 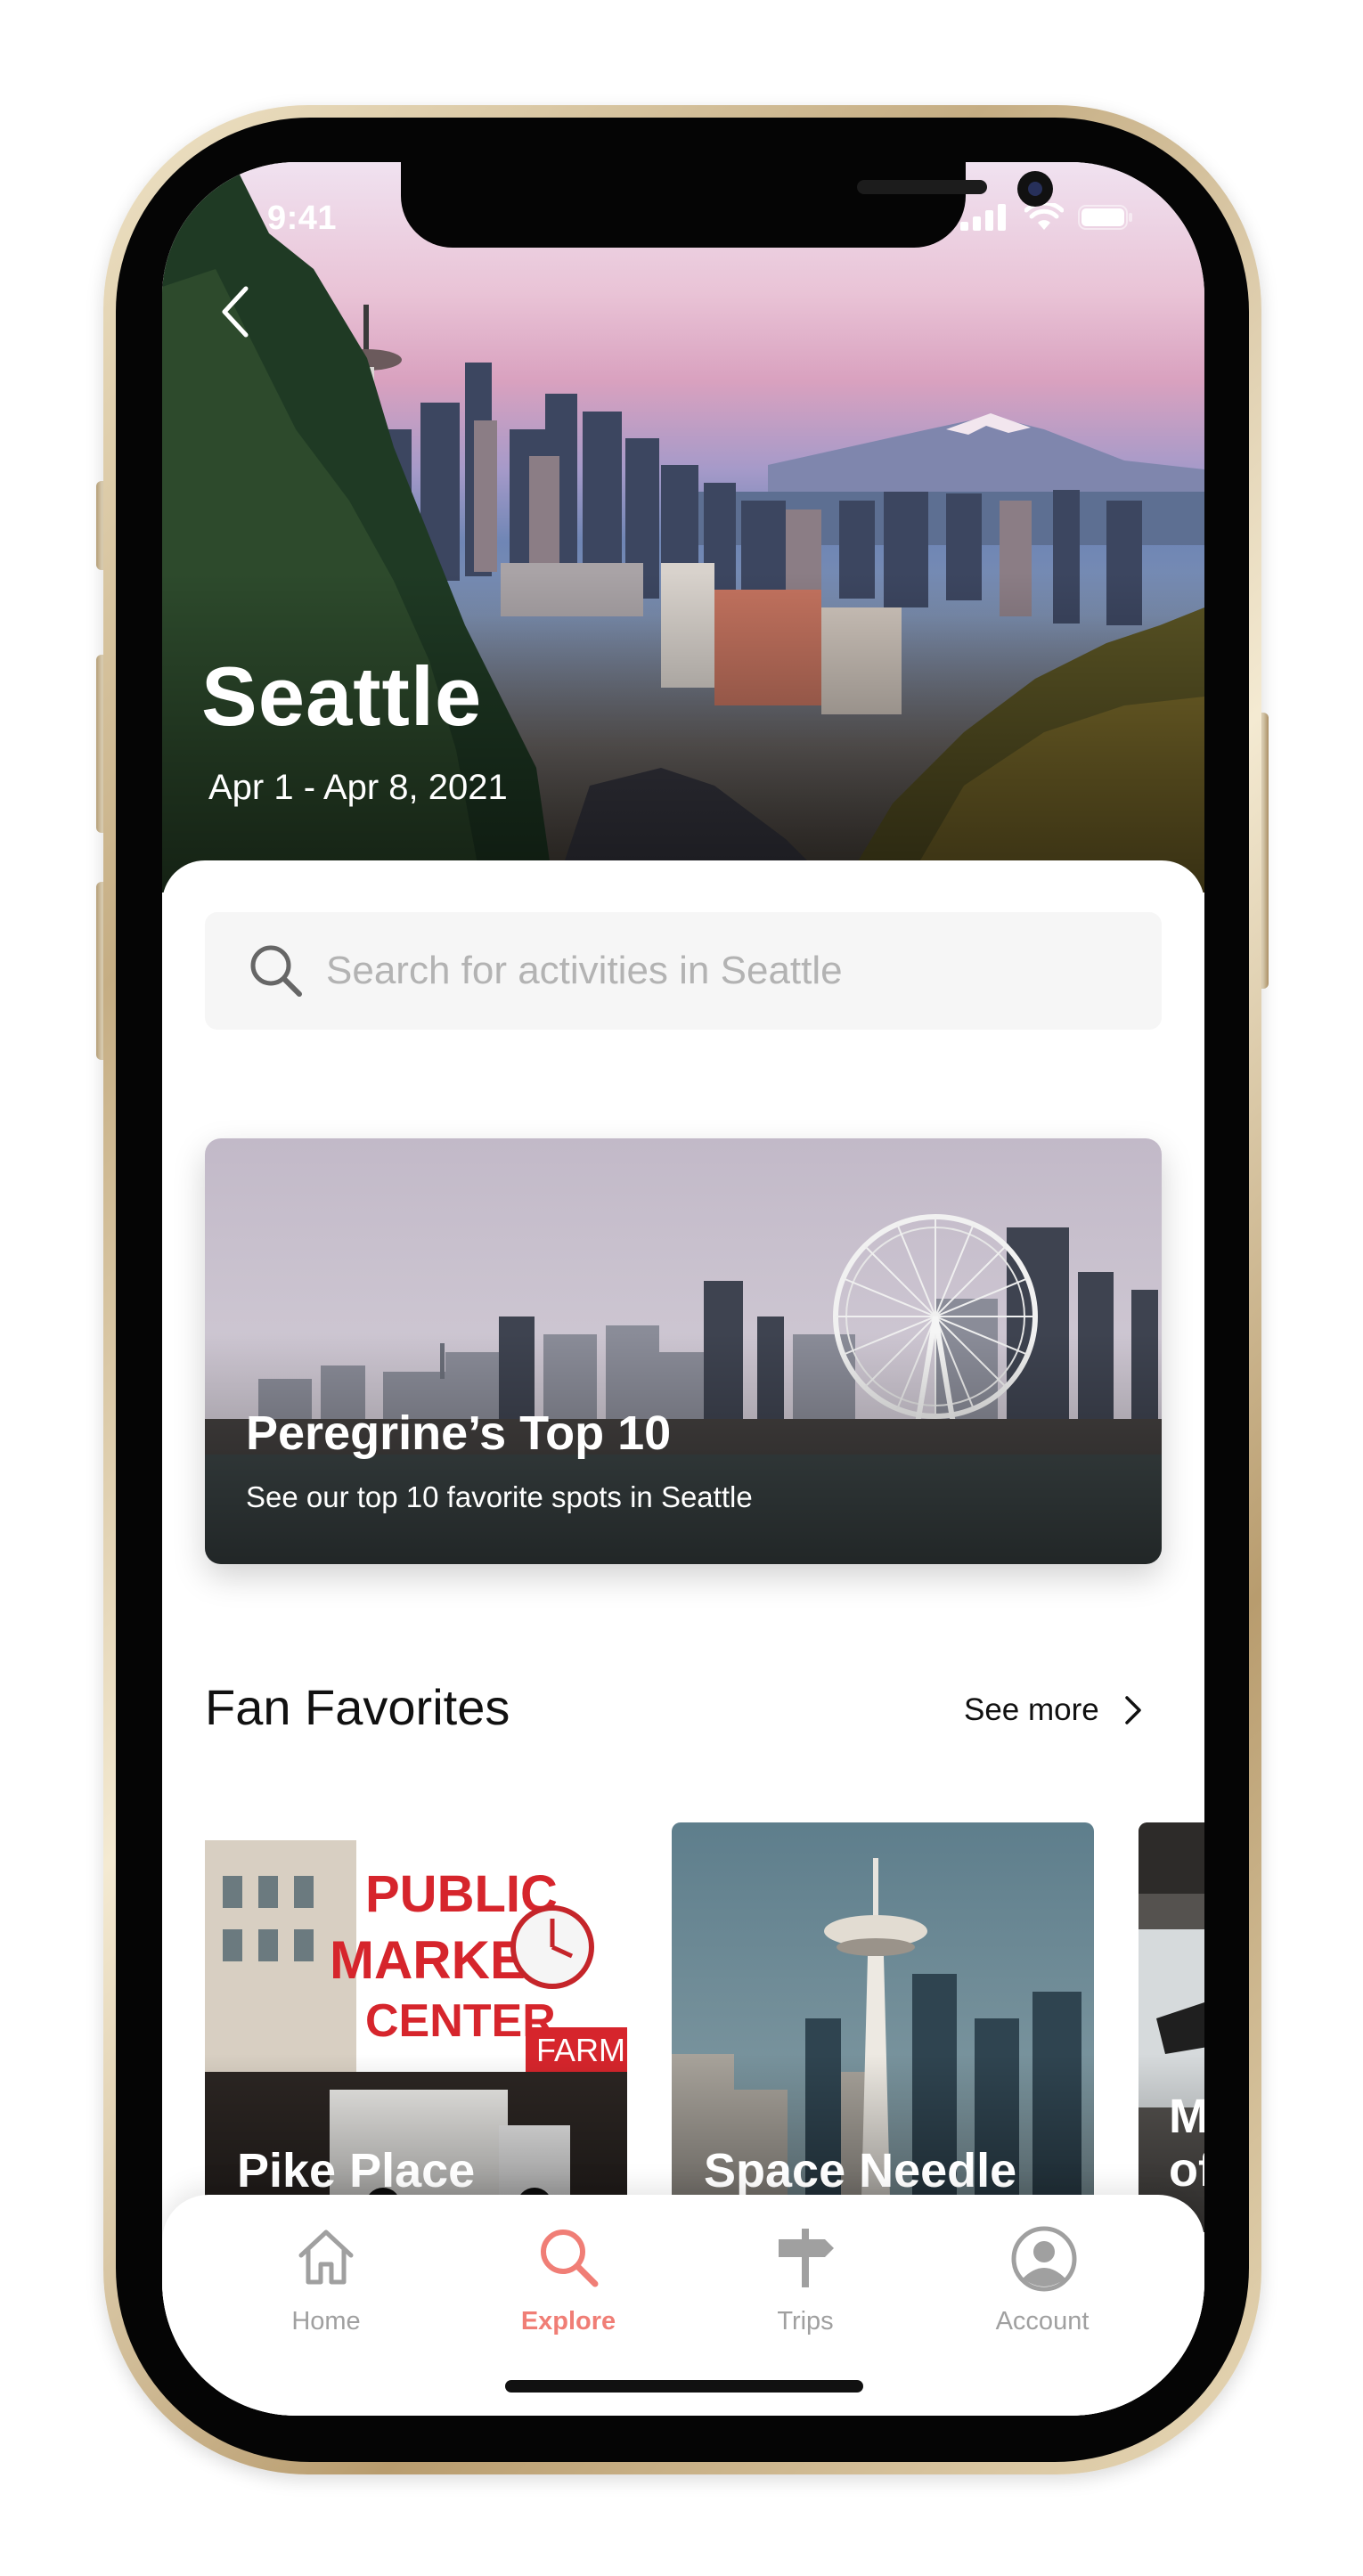 I want to click on wifi-icon, so click(x=1044, y=217).